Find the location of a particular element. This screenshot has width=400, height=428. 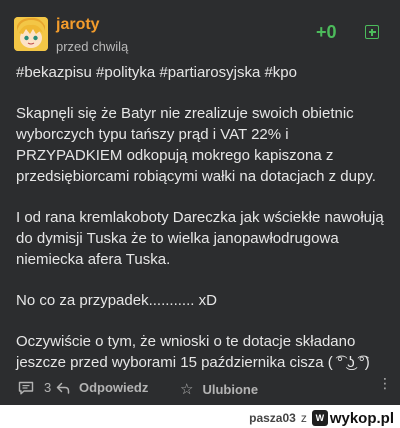

entry-actions: 3 Odpowiedz ☆ Ulubione ⋮ is located at coordinates (200, 389).